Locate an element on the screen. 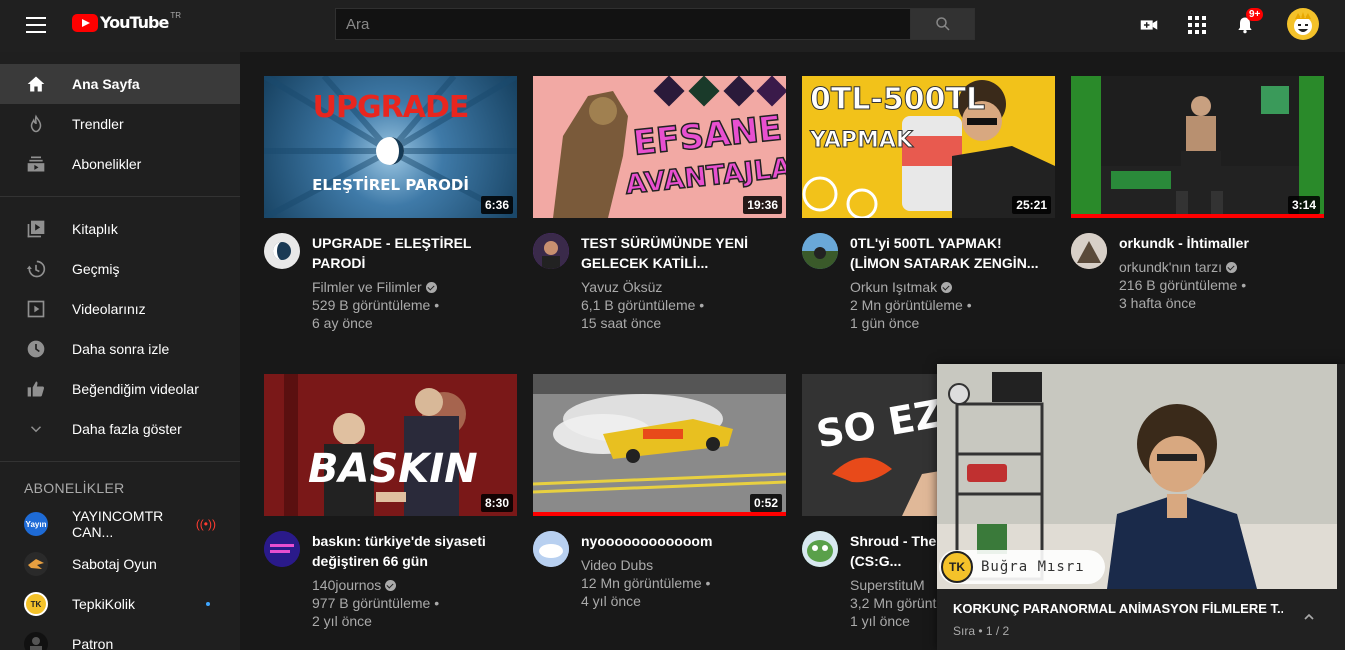 The image size is (1345, 650). subscription-item: Sabotaj Oyun is located at coordinates (120, 564).